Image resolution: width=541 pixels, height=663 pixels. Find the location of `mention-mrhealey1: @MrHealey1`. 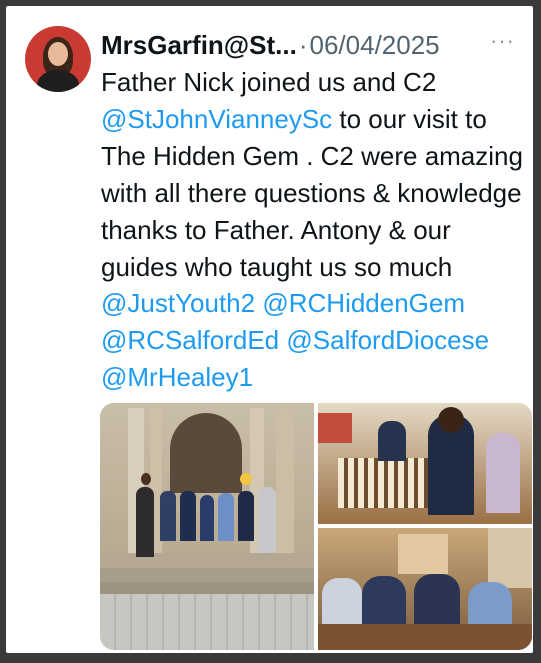

mention-mrhealey1: @MrHealey1 is located at coordinates (177, 377).